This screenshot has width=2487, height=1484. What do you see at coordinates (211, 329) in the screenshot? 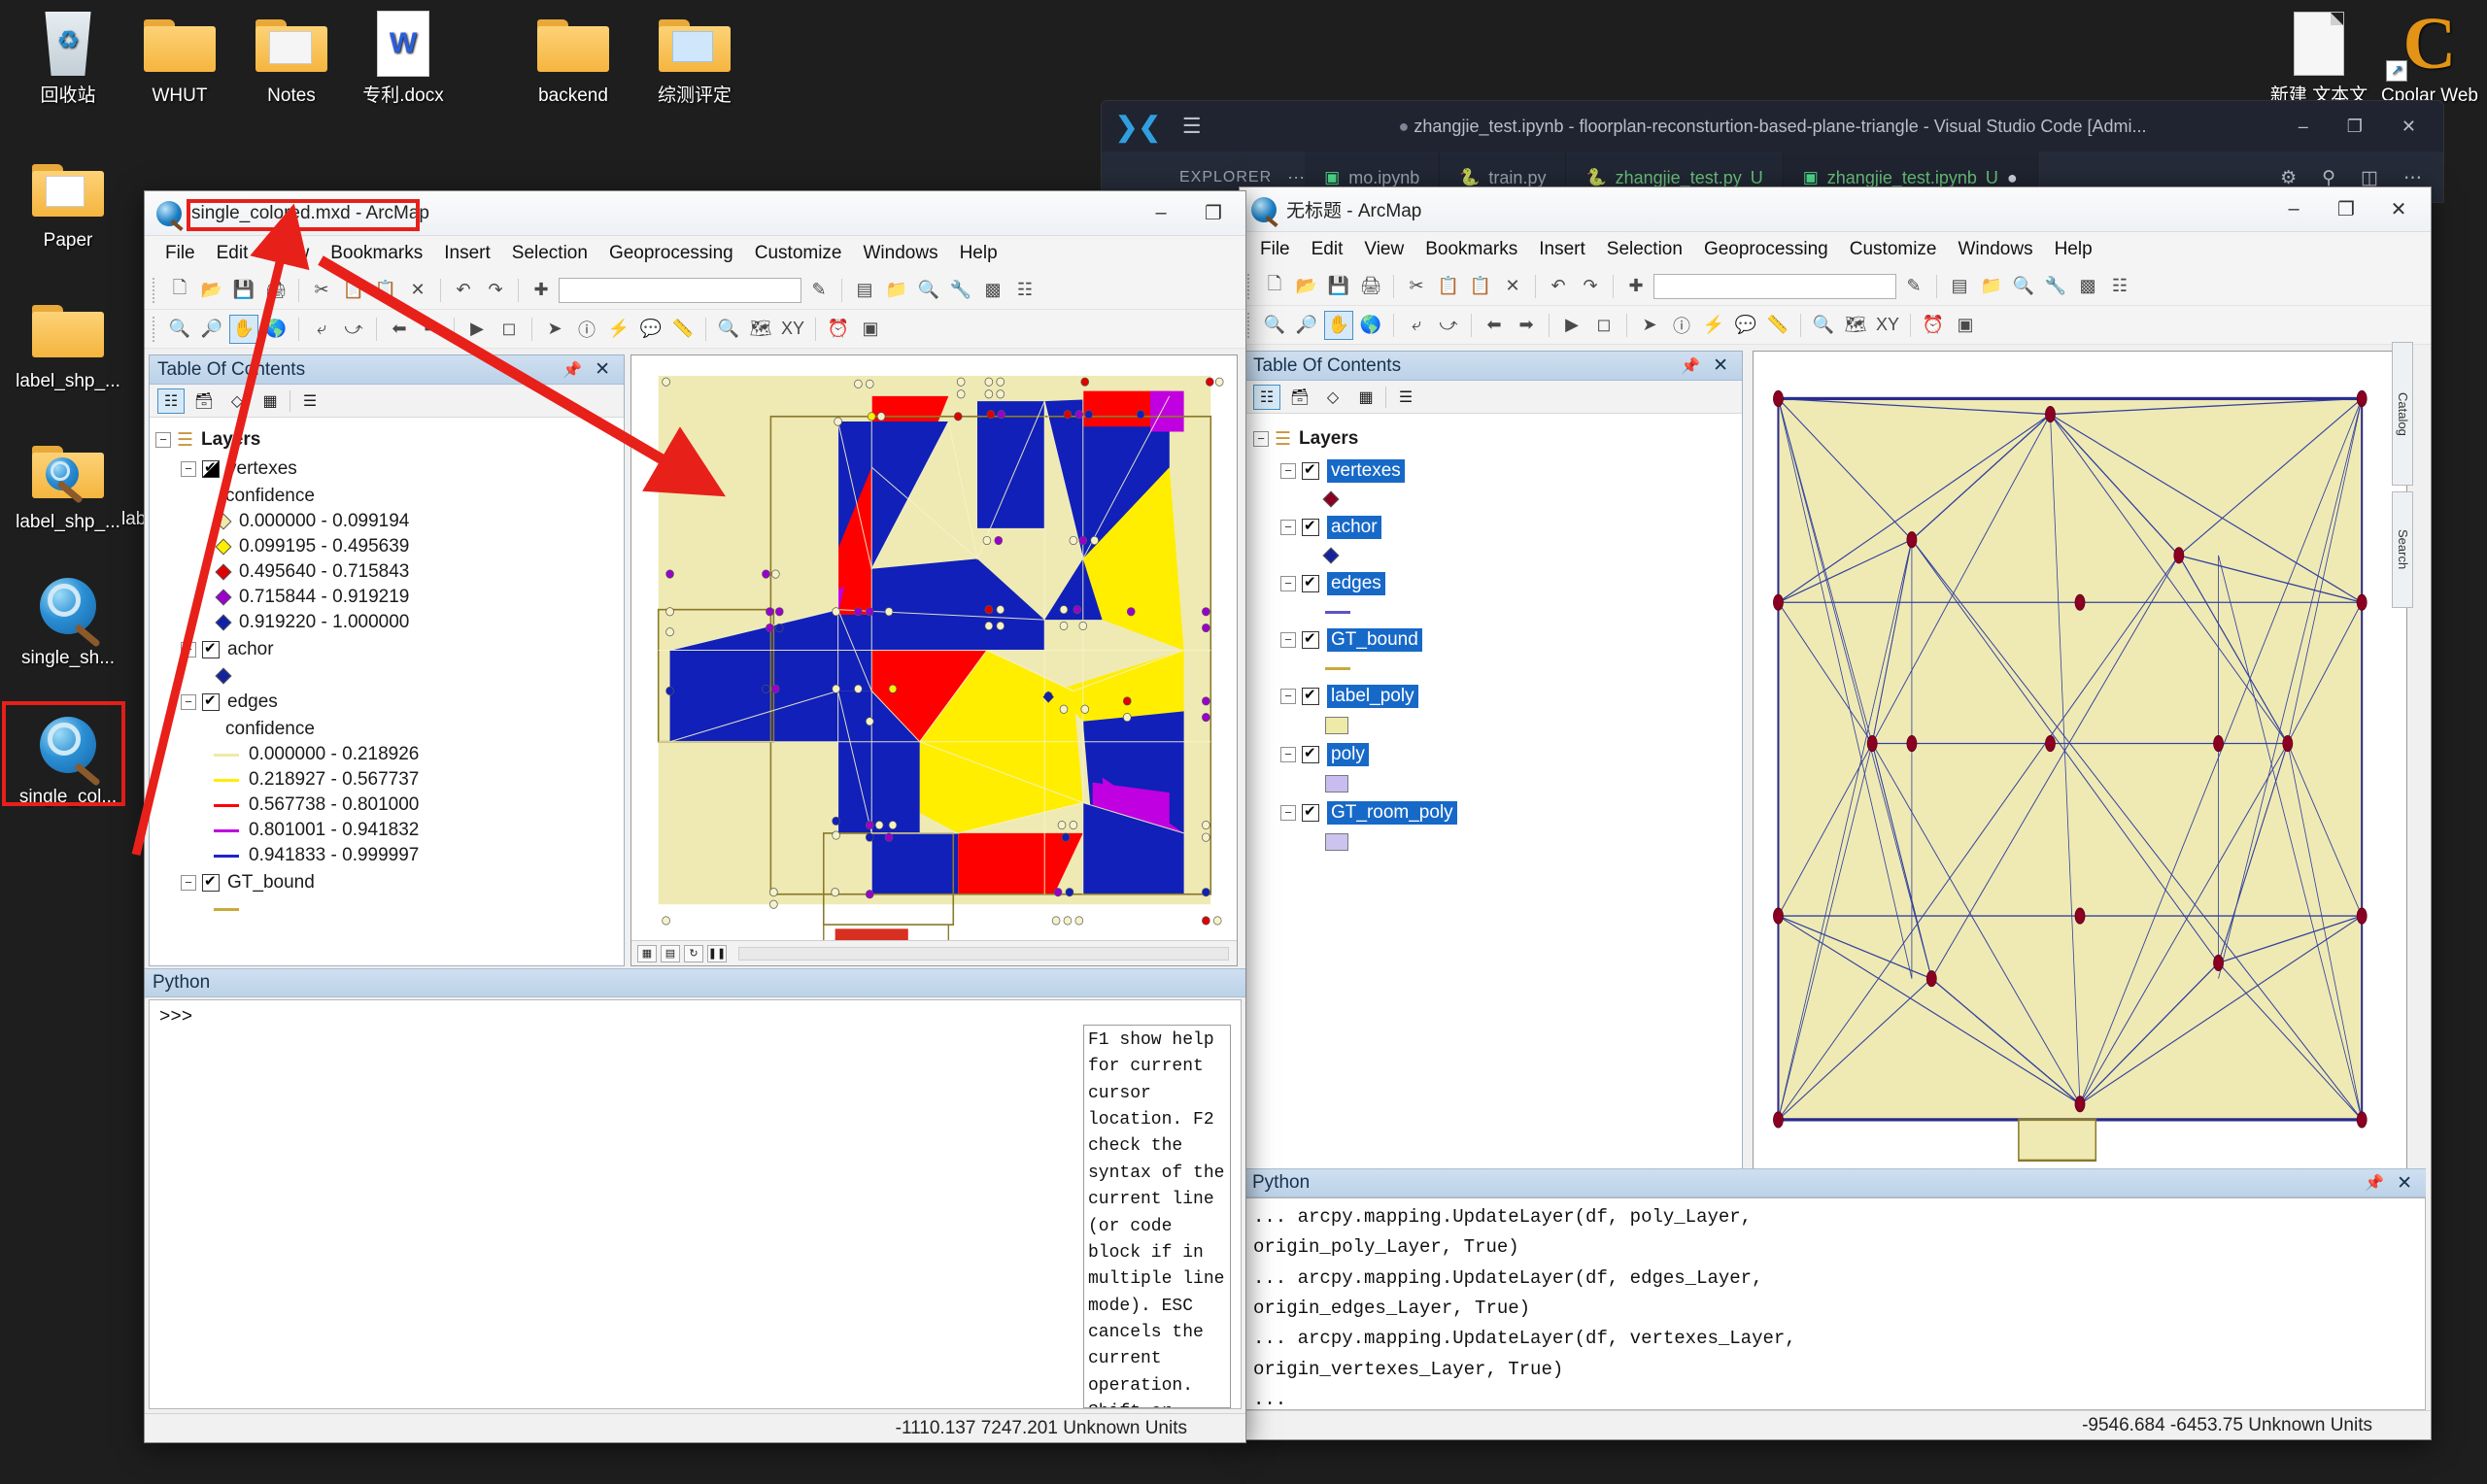
I see `zoom-out-icon: 🔎` at bounding box center [211, 329].